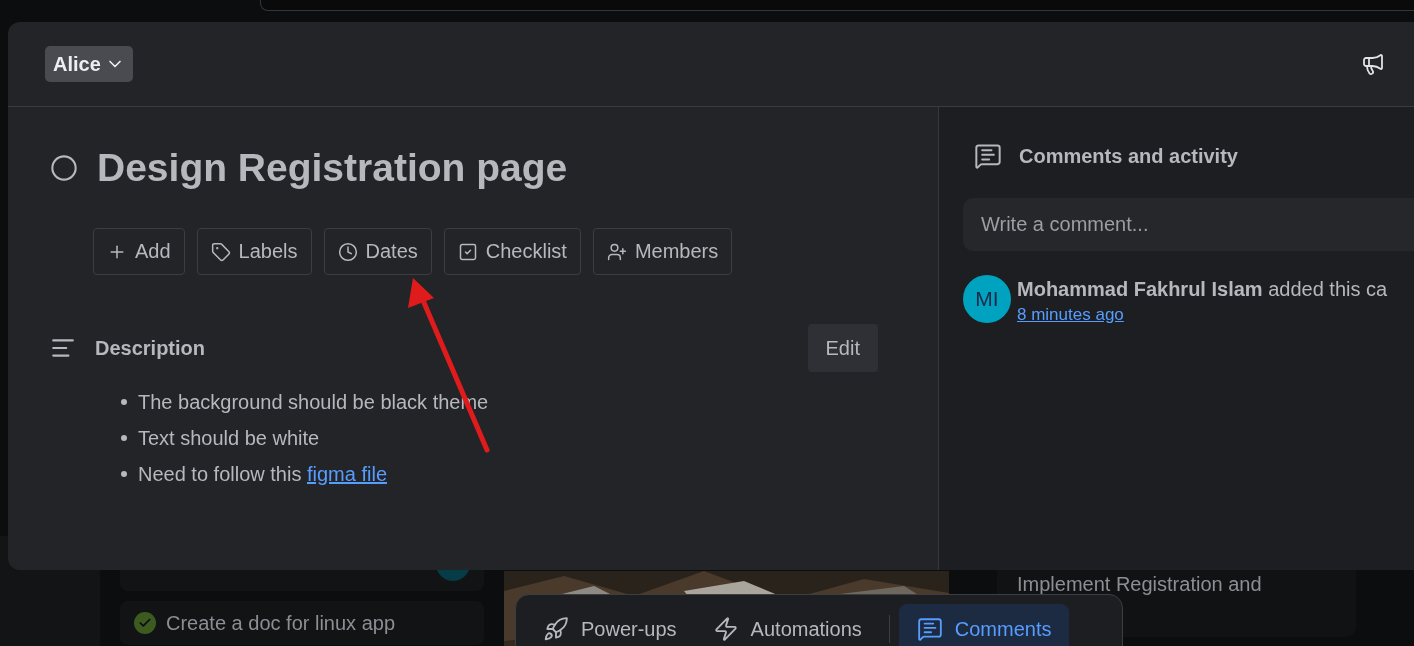  Describe the element at coordinates (347, 473) in the screenshot. I see `figma-link: figma file` at that location.